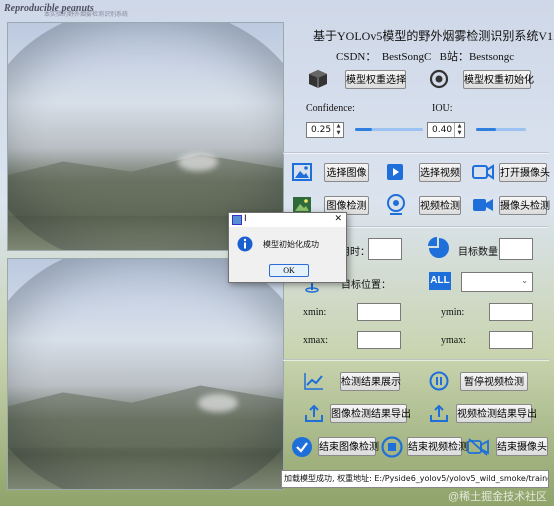  Describe the element at coordinates (439, 248) in the screenshot. I see `pie-chart-icon` at that location.